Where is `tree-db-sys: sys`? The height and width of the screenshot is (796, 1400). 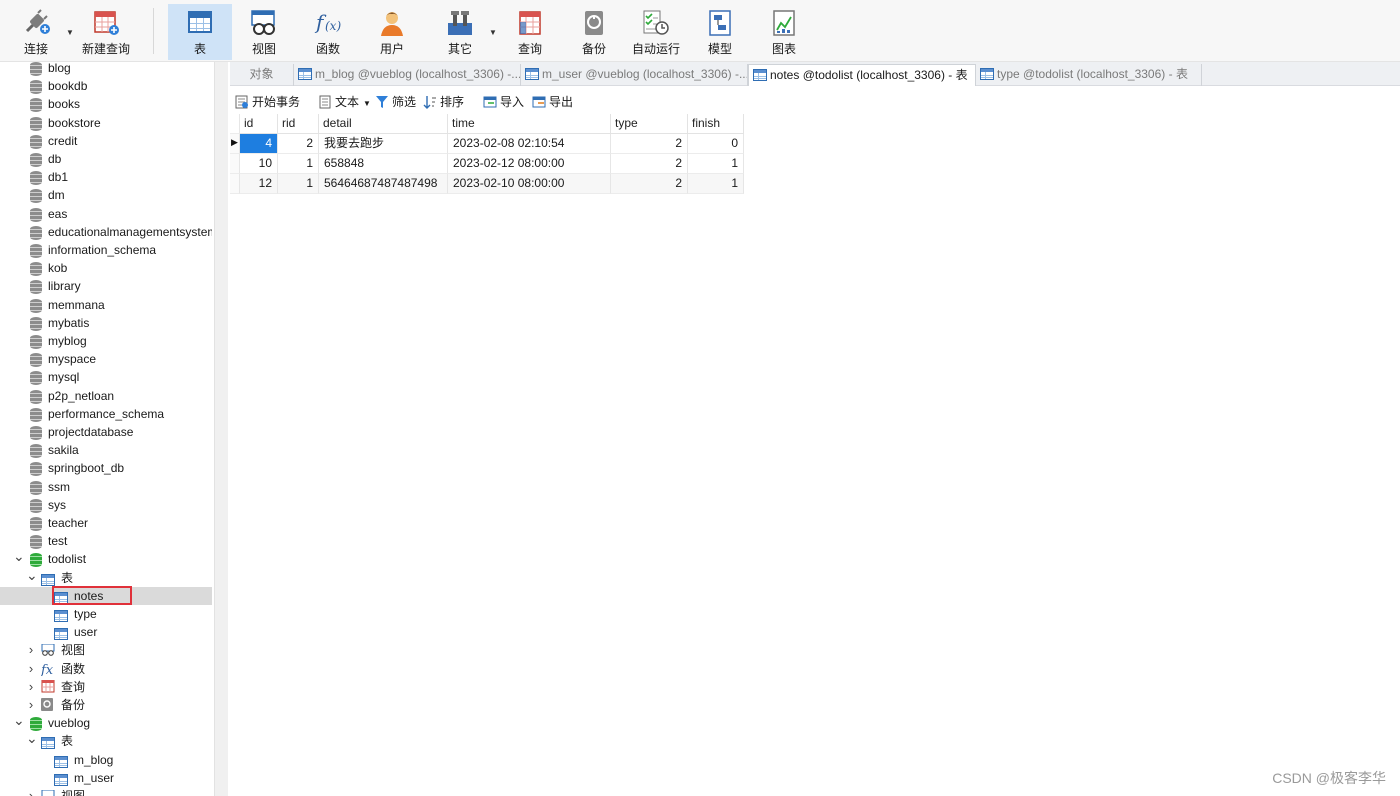 tree-db-sys: sys is located at coordinates (106, 505).